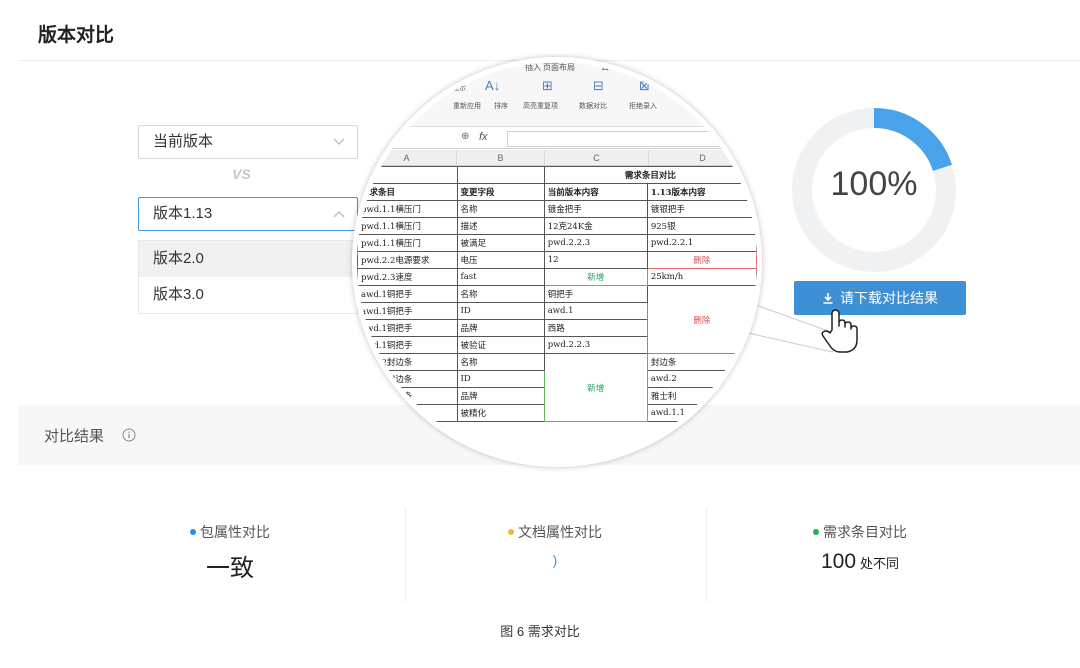 This screenshot has width=1080, height=668. What do you see at coordinates (241, 174) in the screenshot?
I see `vs-label: VS` at bounding box center [241, 174].